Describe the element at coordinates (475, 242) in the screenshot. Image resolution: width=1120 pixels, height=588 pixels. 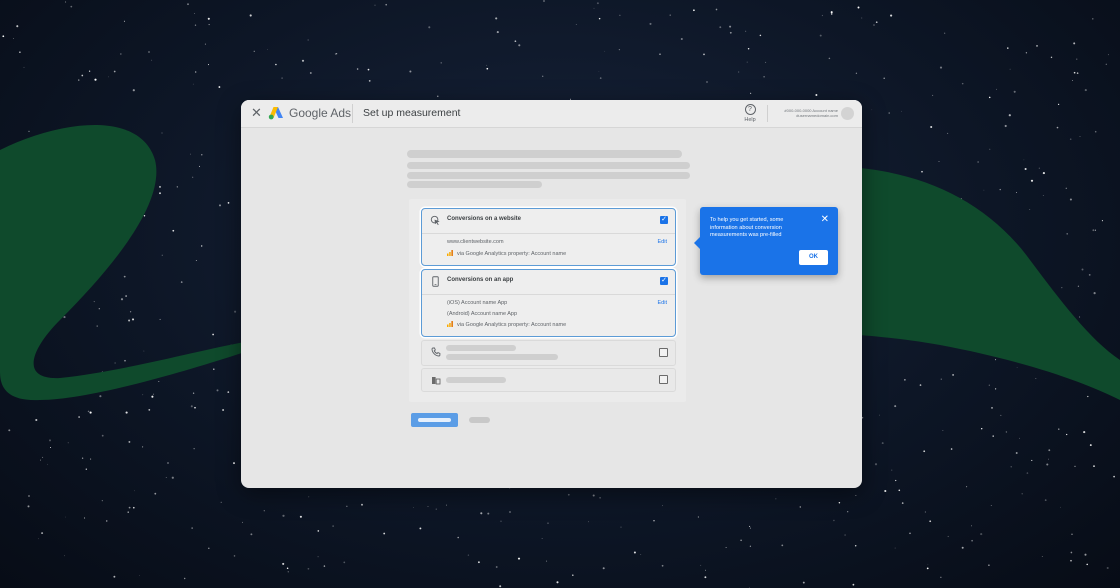
I see `website-url: www.clientwebsite.com` at that location.